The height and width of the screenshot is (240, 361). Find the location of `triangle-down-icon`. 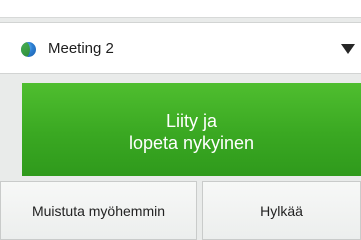

triangle-down-icon is located at coordinates (348, 49).